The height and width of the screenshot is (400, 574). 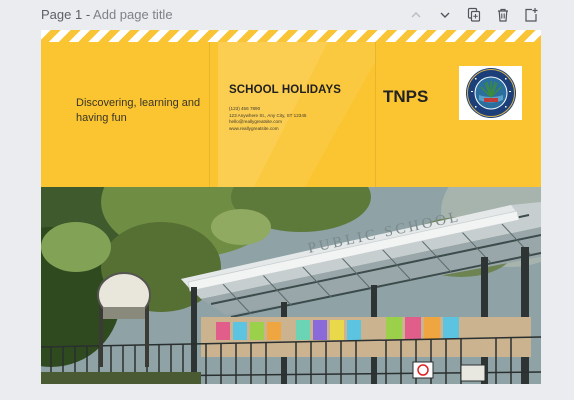 I want to click on delete-page-icon, so click(x=503, y=15).